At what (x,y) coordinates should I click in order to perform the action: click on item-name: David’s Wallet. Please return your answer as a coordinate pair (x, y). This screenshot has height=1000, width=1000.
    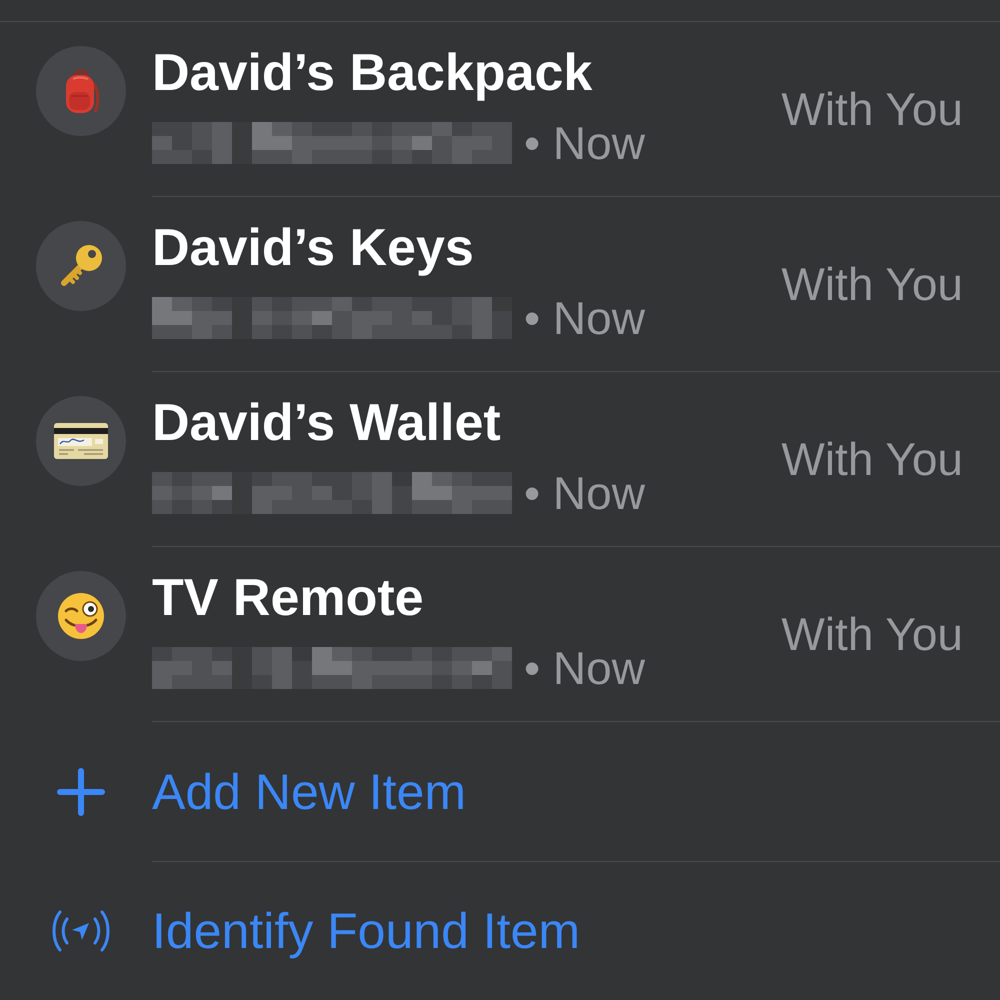
    Looking at the image, I should click on (327, 424).